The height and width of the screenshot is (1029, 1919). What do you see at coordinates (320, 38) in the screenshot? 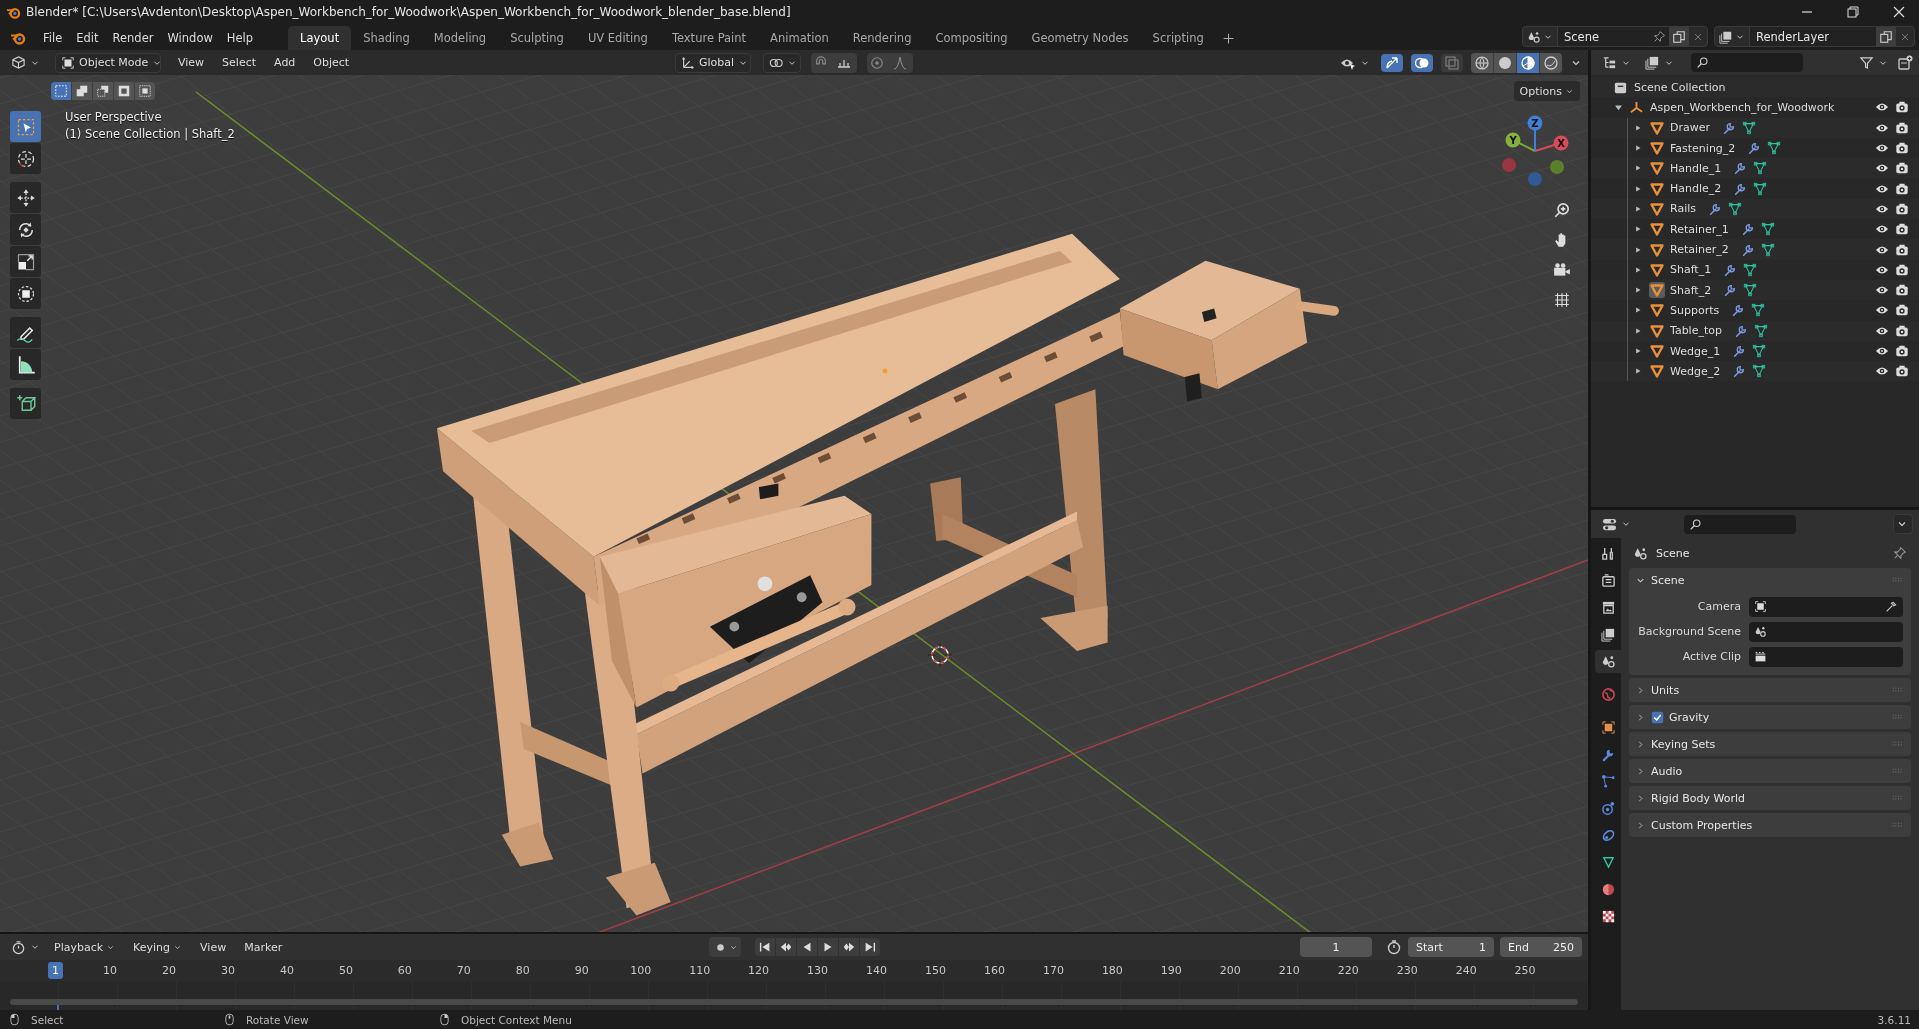
I see `workspace-tab: Layout` at bounding box center [320, 38].